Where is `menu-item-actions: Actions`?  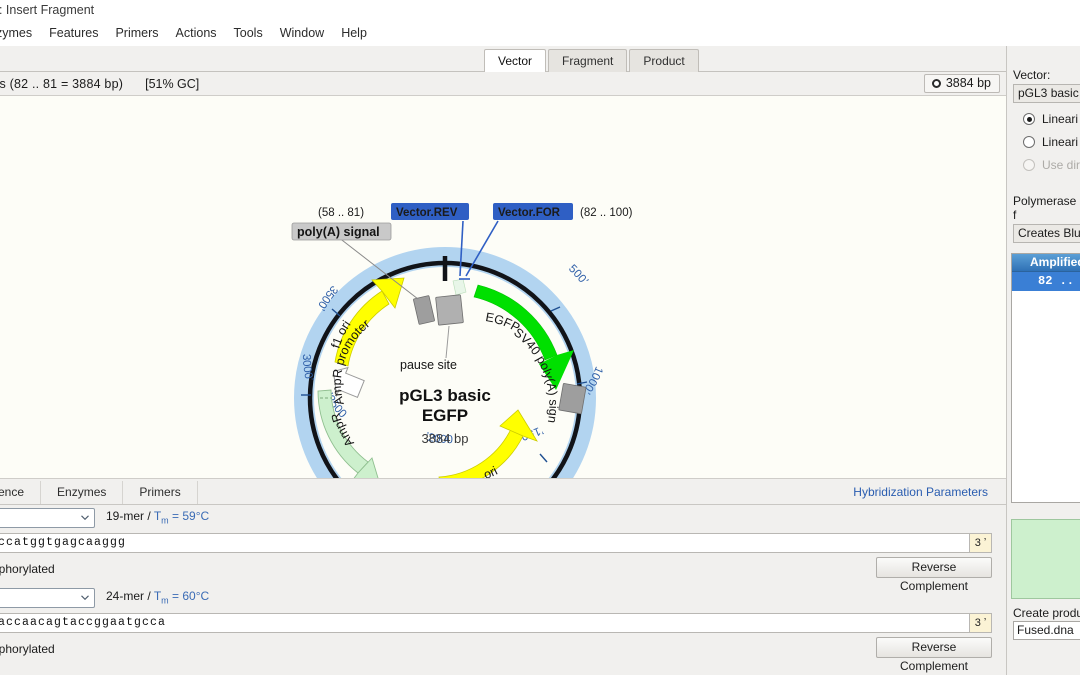
menu-item-actions: Actions is located at coordinates (196, 33).